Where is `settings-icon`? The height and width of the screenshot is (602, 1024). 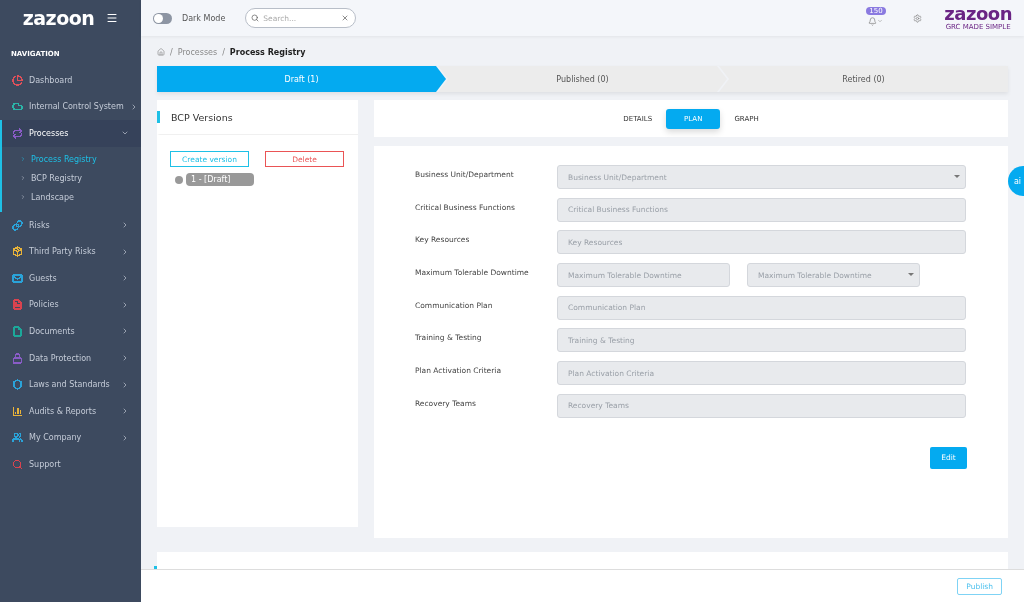 settings-icon is located at coordinates (918, 18).